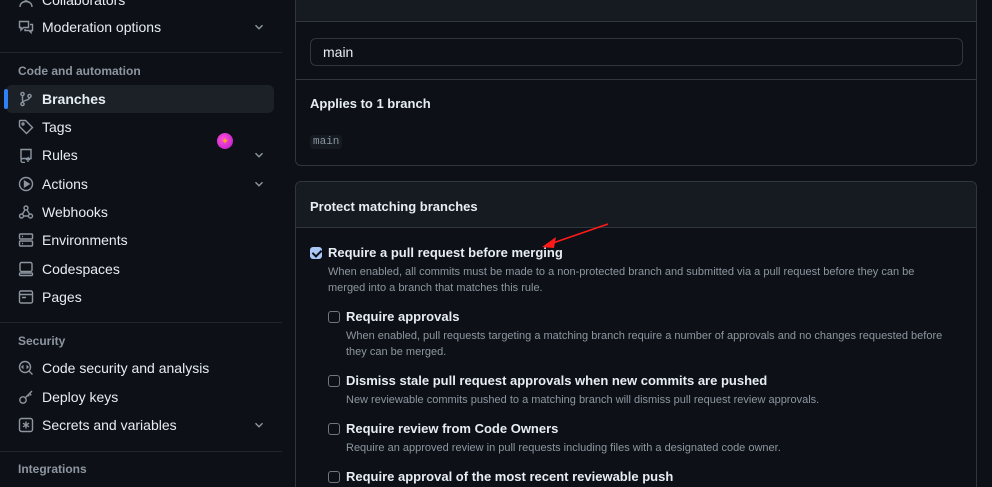 Image resolution: width=992 pixels, height=487 pixels. What do you see at coordinates (65, 184) in the screenshot?
I see `sidebar-item-label: Actions` at bounding box center [65, 184].